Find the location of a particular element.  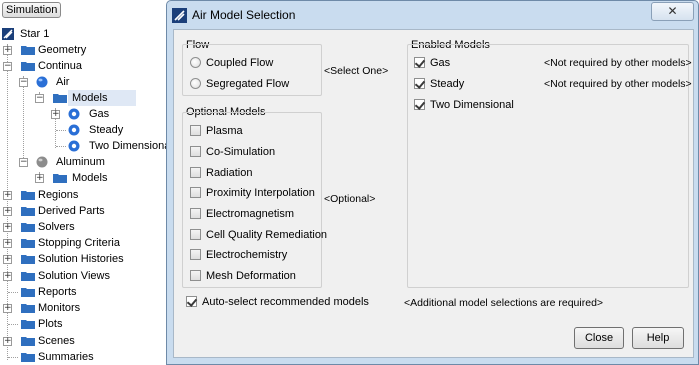

radio-label: Coupled Flow is located at coordinates (240, 63).